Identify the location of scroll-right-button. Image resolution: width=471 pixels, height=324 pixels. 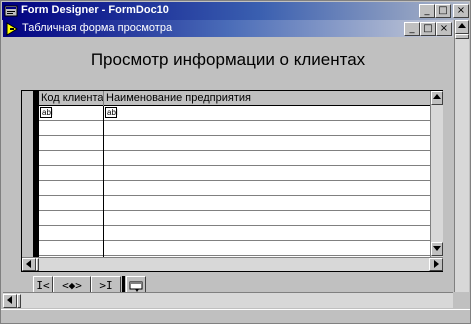
(436, 264).